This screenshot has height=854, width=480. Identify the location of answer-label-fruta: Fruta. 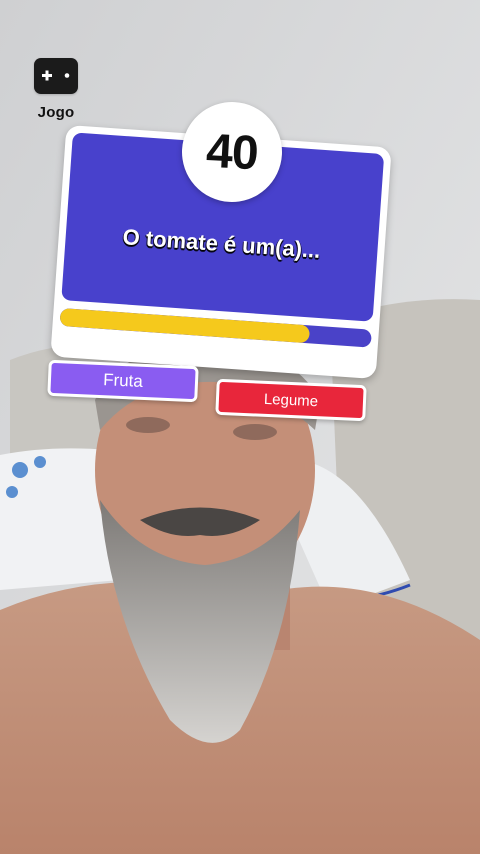
(123, 380).